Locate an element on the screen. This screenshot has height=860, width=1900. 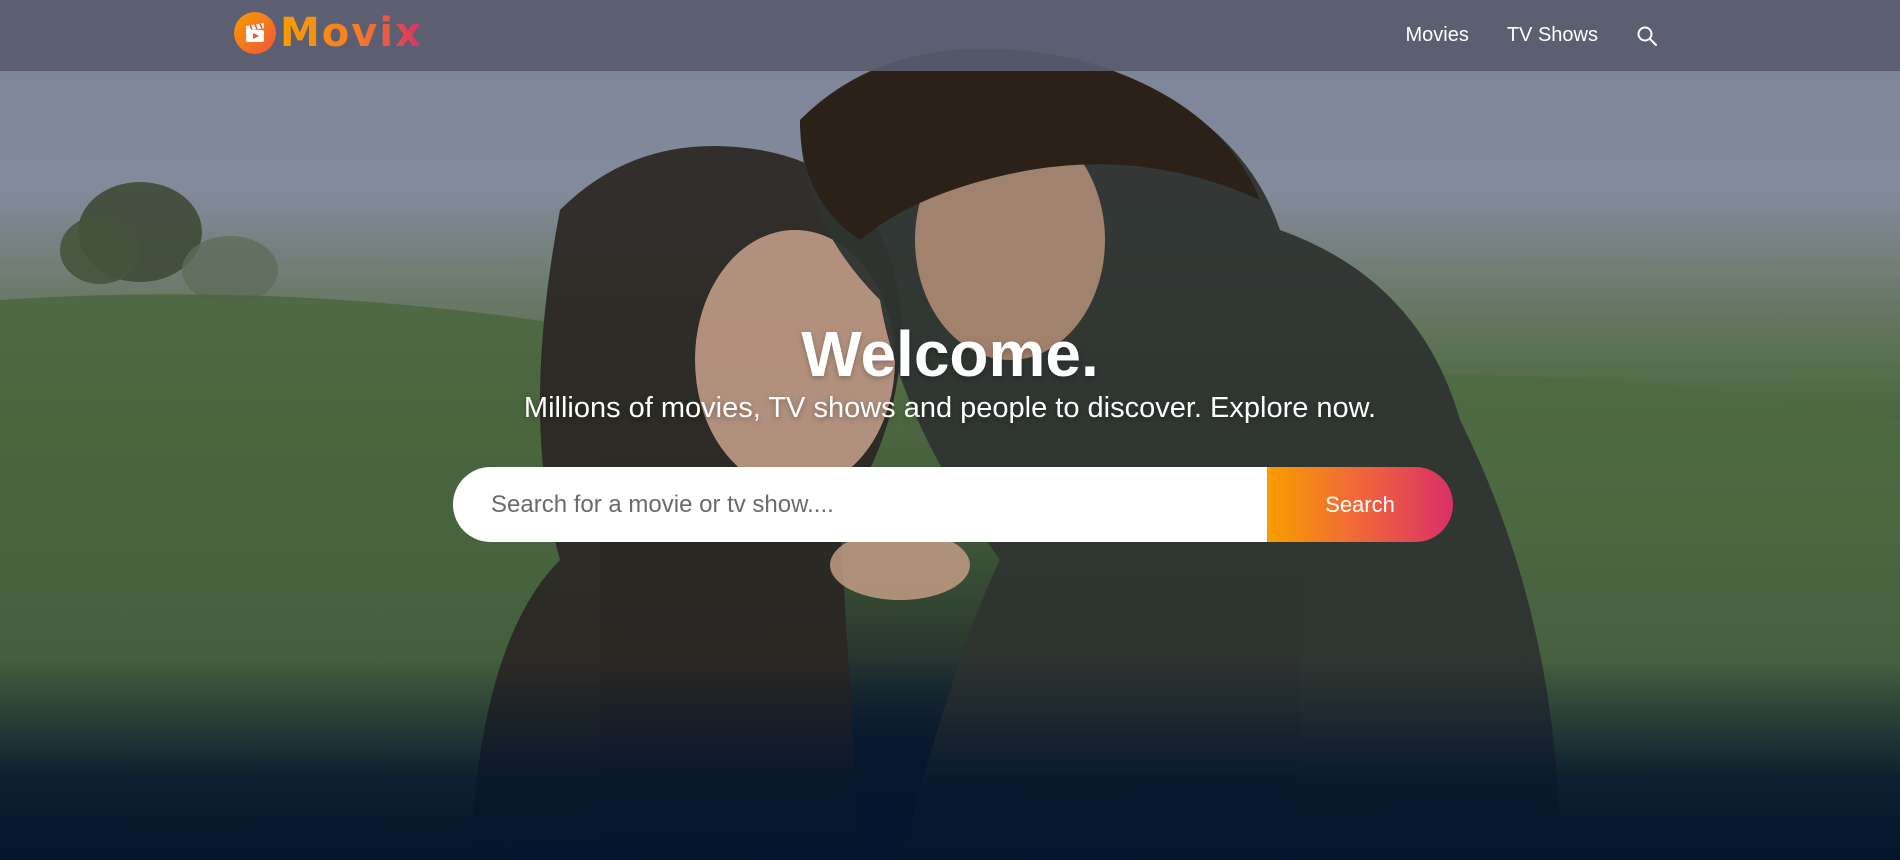
clapperboard-icon is located at coordinates (255, 33).